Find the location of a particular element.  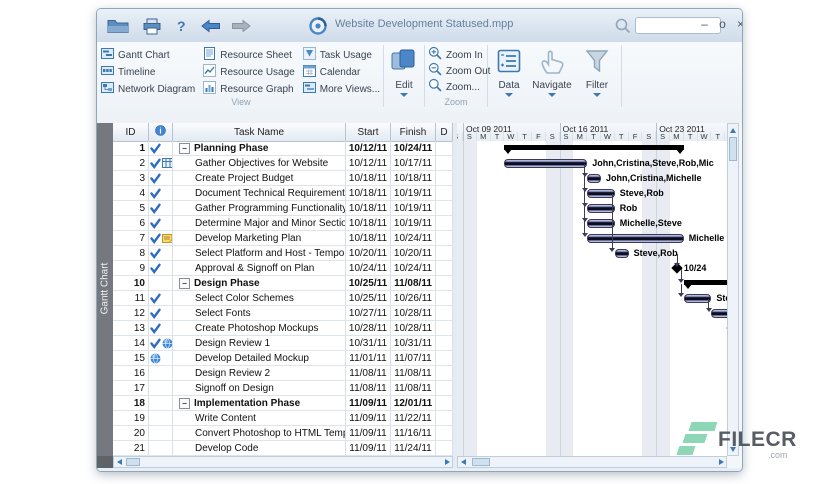

gantt-vscrollbar is located at coordinates (733, 289).